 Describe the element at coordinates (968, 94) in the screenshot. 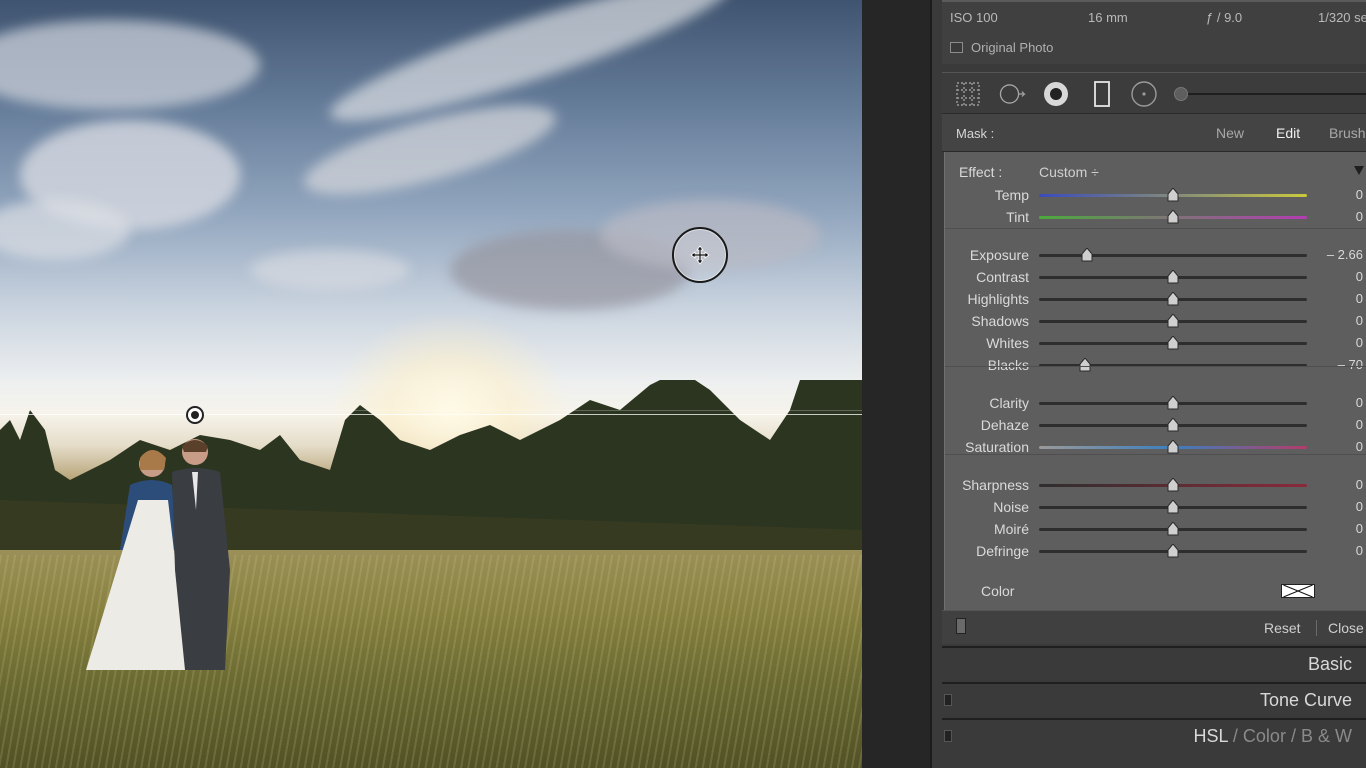

I see `crop-icon` at that location.